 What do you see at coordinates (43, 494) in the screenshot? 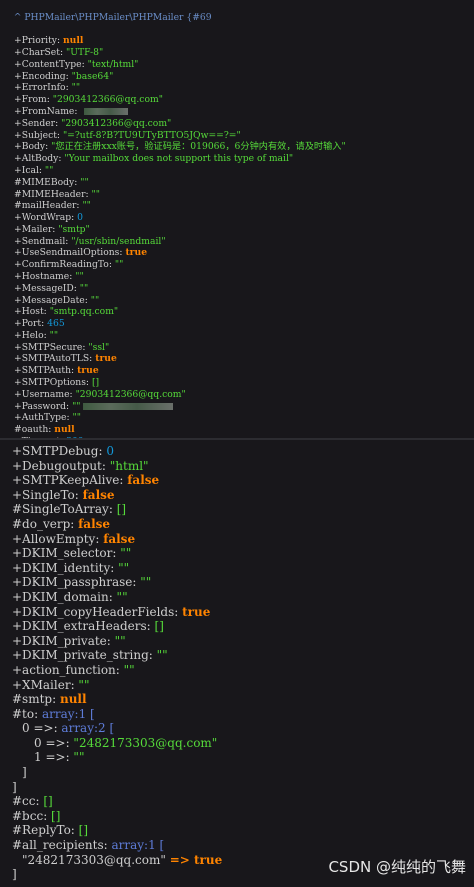
I see `property-key: +SingleTo` at bounding box center [43, 494].